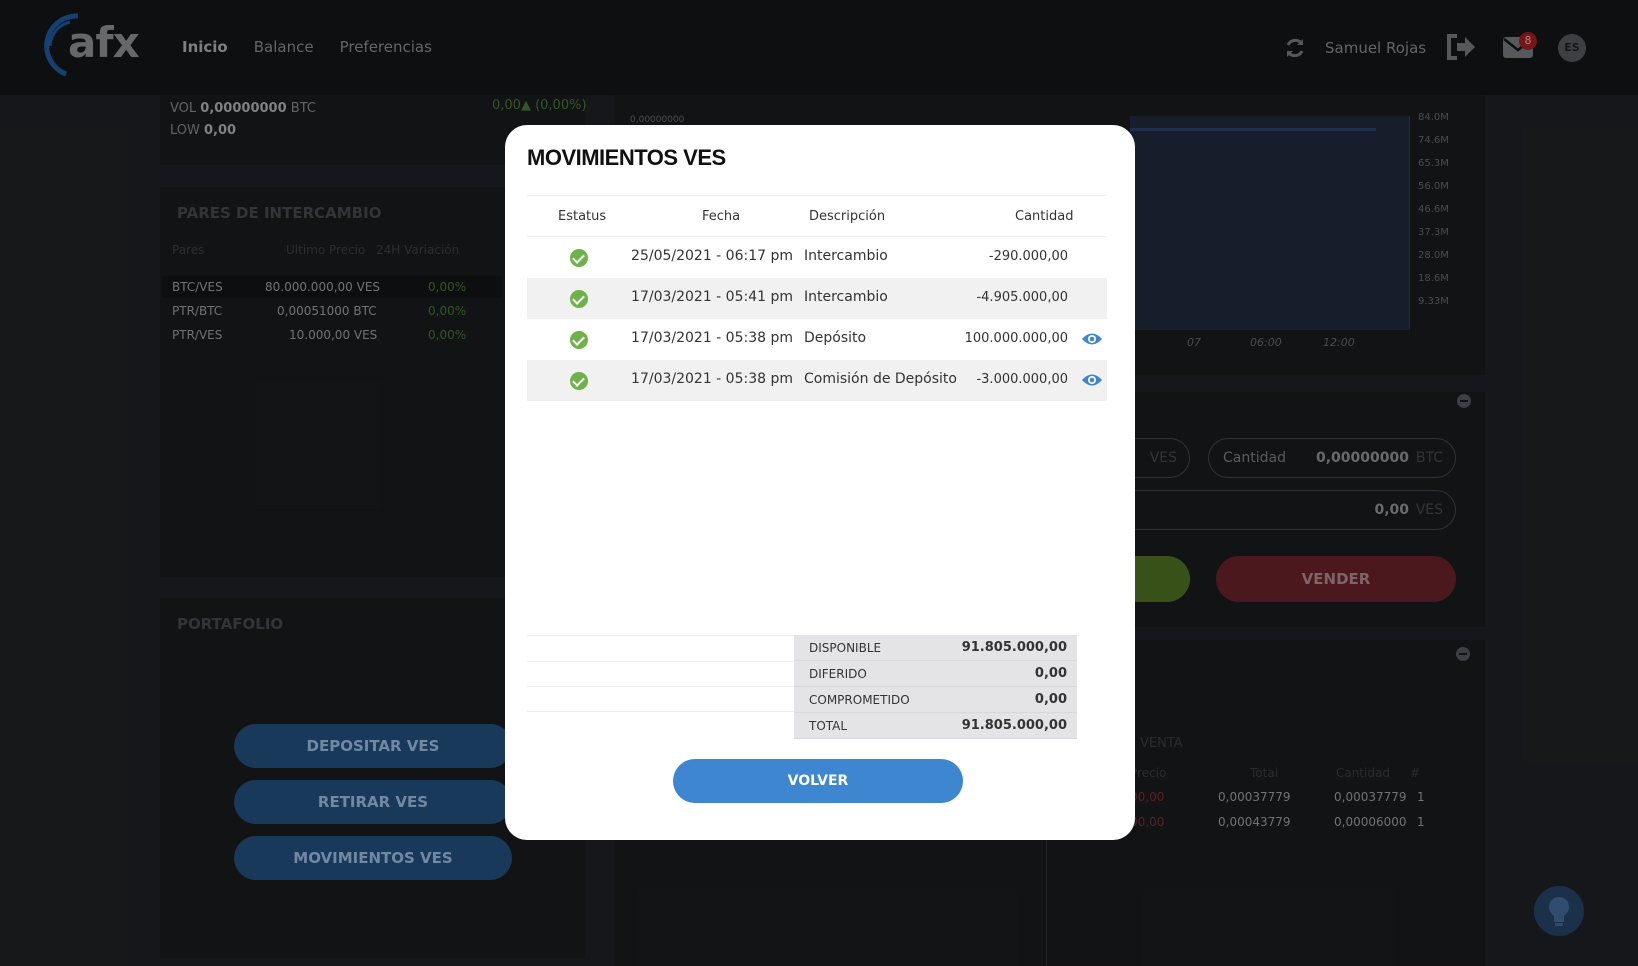 The width and height of the screenshot is (1638, 966). I want to click on modal-title: MOVIMIENTOS VES, so click(626, 157).